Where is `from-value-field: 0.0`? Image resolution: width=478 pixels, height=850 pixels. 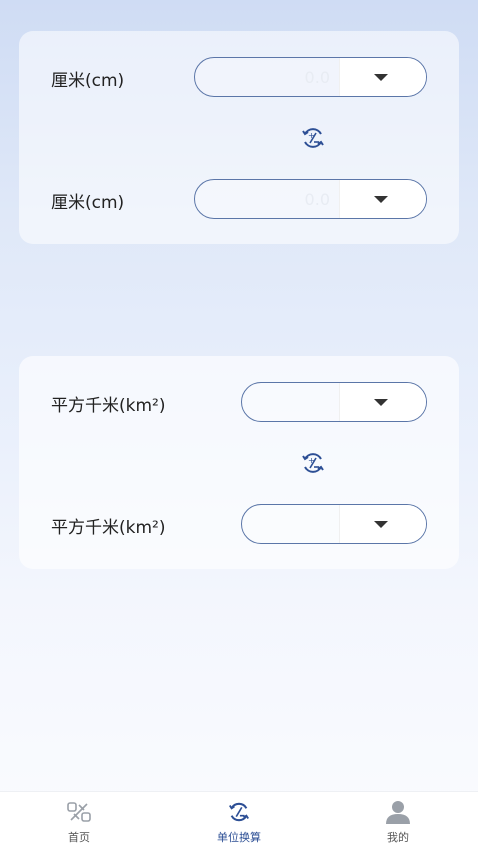 from-value-field: 0.0 is located at coordinates (310, 77).